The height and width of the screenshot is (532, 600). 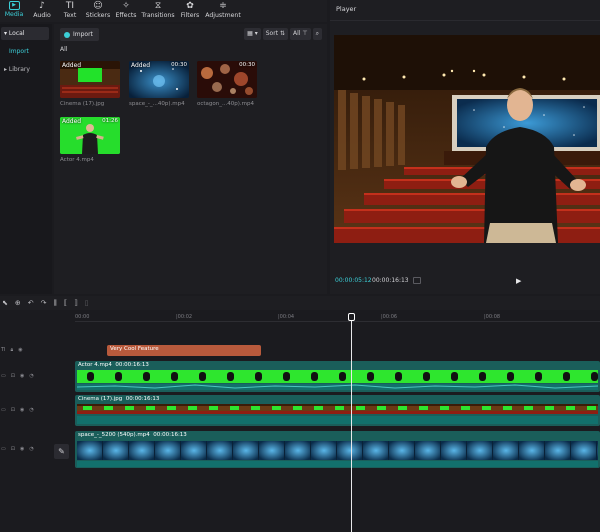 What do you see at coordinates (353, 280) in the screenshot?
I see `current-timecode: 00:00:05:12` at bounding box center [353, 280].